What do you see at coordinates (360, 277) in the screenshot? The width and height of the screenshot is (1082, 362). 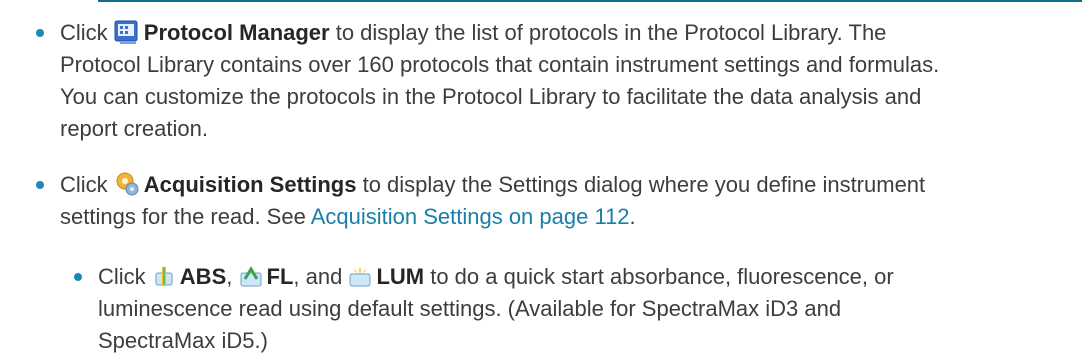 I see `lum-read-icon` at bounding box center [360, 277].